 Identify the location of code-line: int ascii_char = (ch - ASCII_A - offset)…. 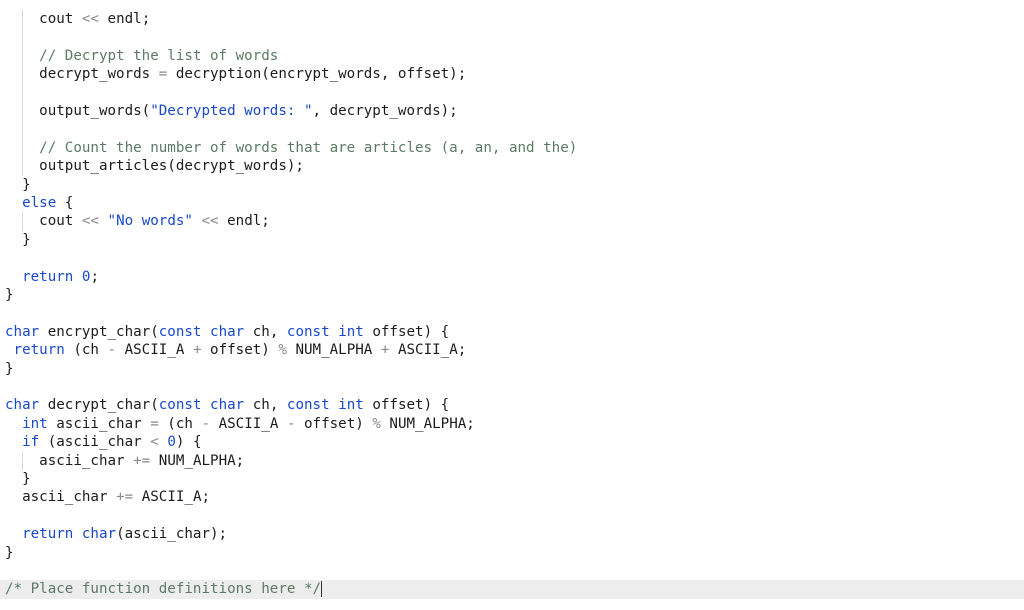
(512, 424).